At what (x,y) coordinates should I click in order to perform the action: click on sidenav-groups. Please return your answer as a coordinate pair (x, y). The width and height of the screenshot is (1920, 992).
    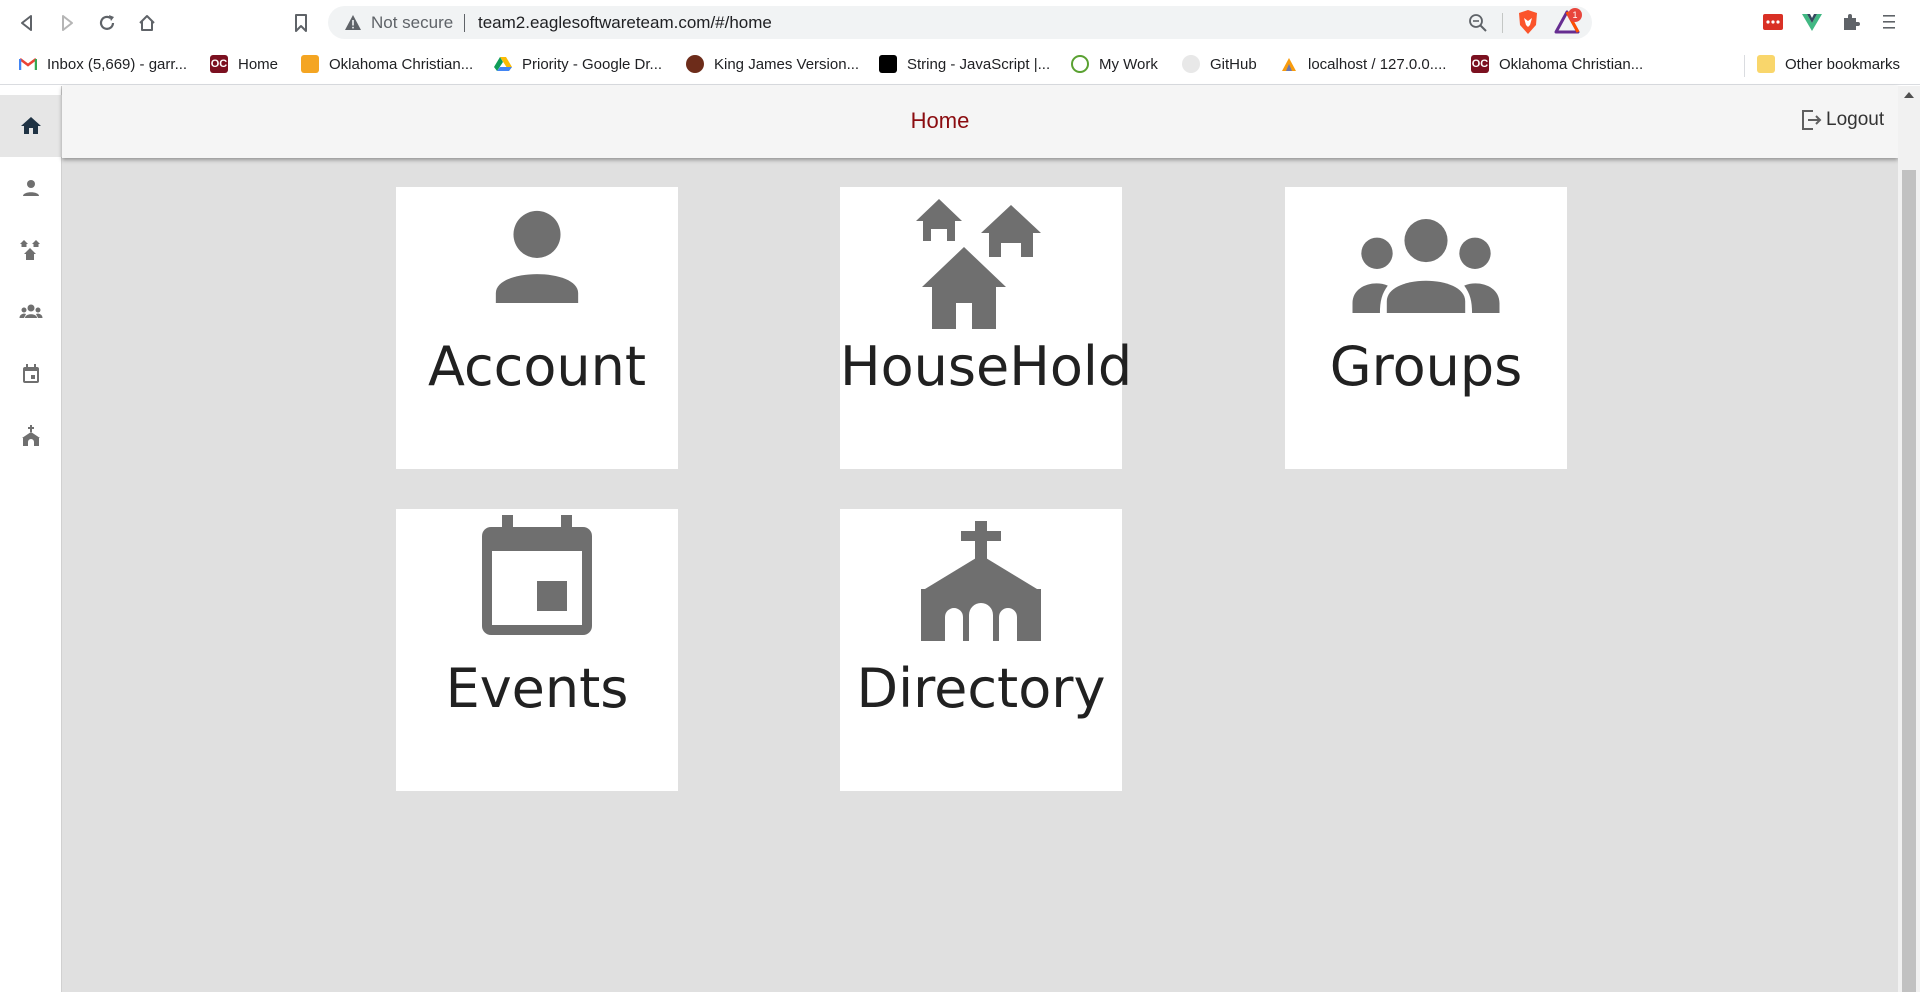
    Looking at the image, I should click on (31, 312).